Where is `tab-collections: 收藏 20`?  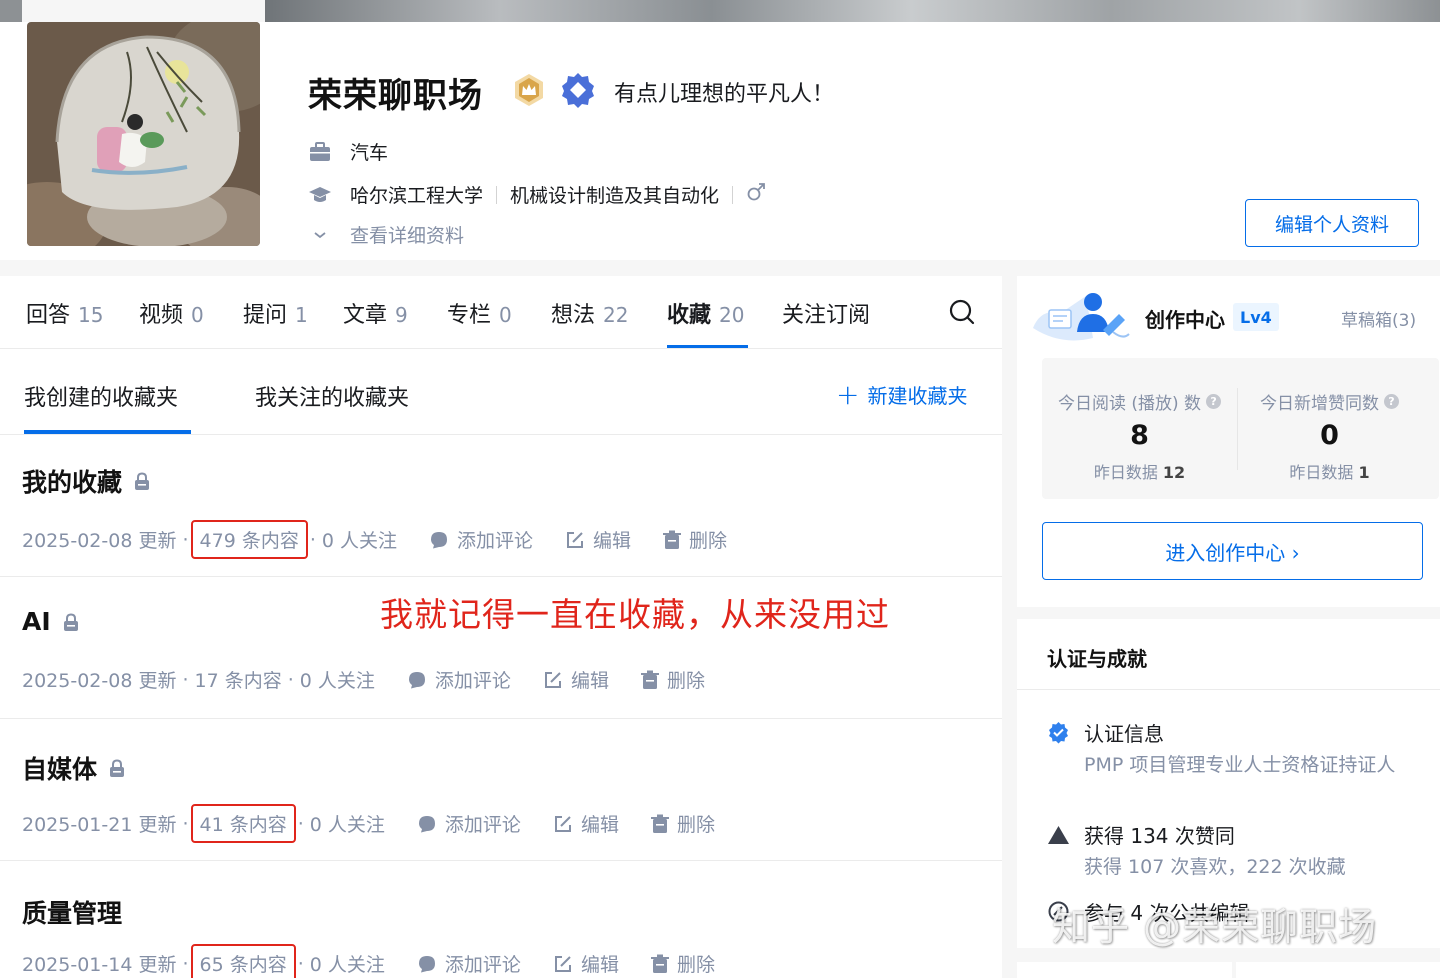 tab-collections: 收藏 20 is located at coordinates (705, 313).